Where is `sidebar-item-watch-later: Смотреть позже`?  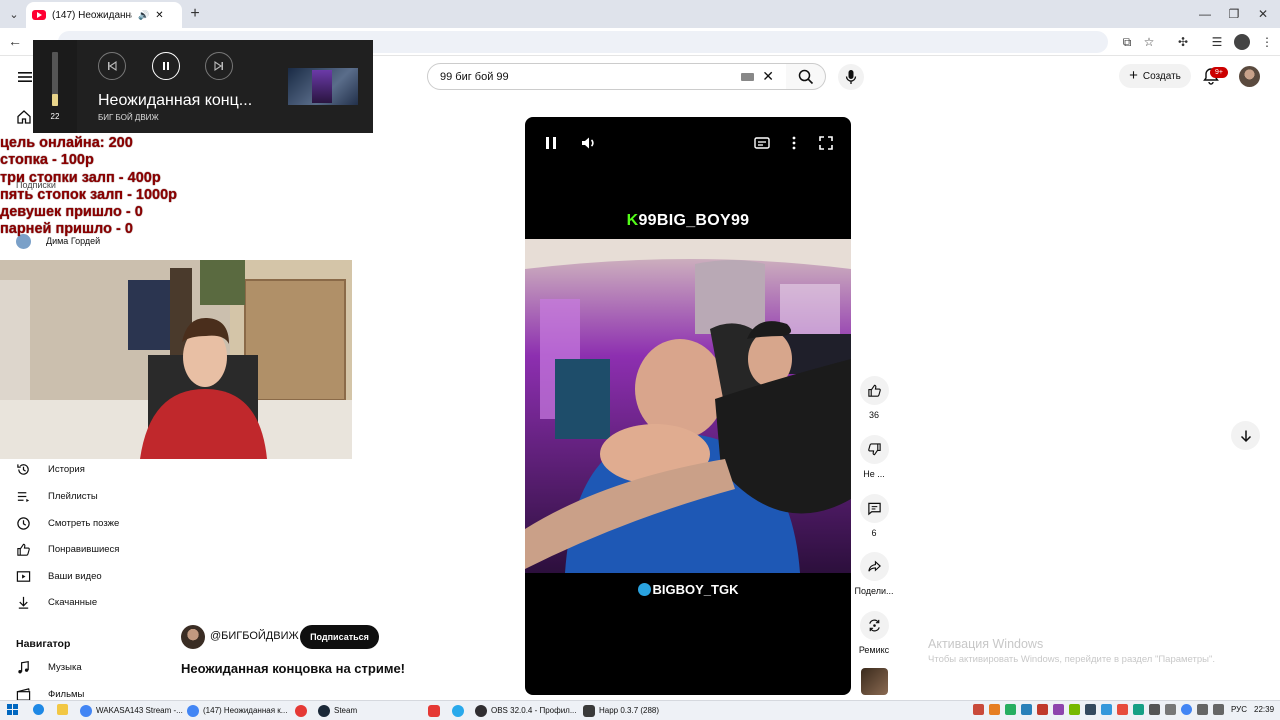
sidebar-item-watch-later: Смотреть позже is located at coordinates (67, 523).